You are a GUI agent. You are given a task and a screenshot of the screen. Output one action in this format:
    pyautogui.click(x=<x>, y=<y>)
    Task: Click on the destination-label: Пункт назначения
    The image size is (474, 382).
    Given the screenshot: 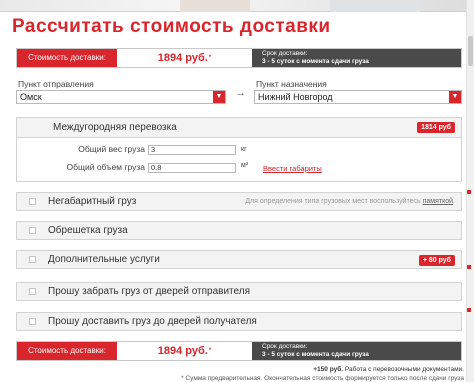 What is the action you would take?
    pyautogui.click(x=291, y=84)
    